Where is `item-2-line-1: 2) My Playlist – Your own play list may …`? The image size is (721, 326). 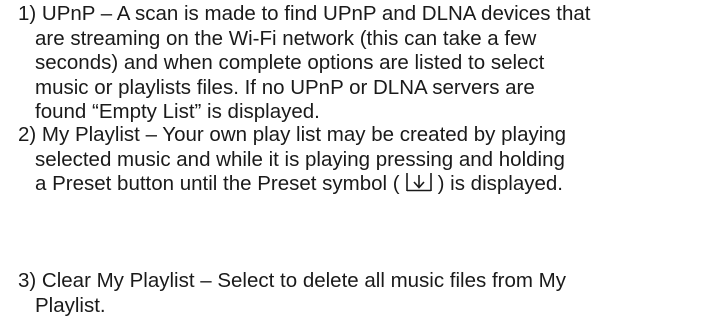
item-2-line-1: 2) My Playlist – Your own play list may … is located at coordinates (292, 134).